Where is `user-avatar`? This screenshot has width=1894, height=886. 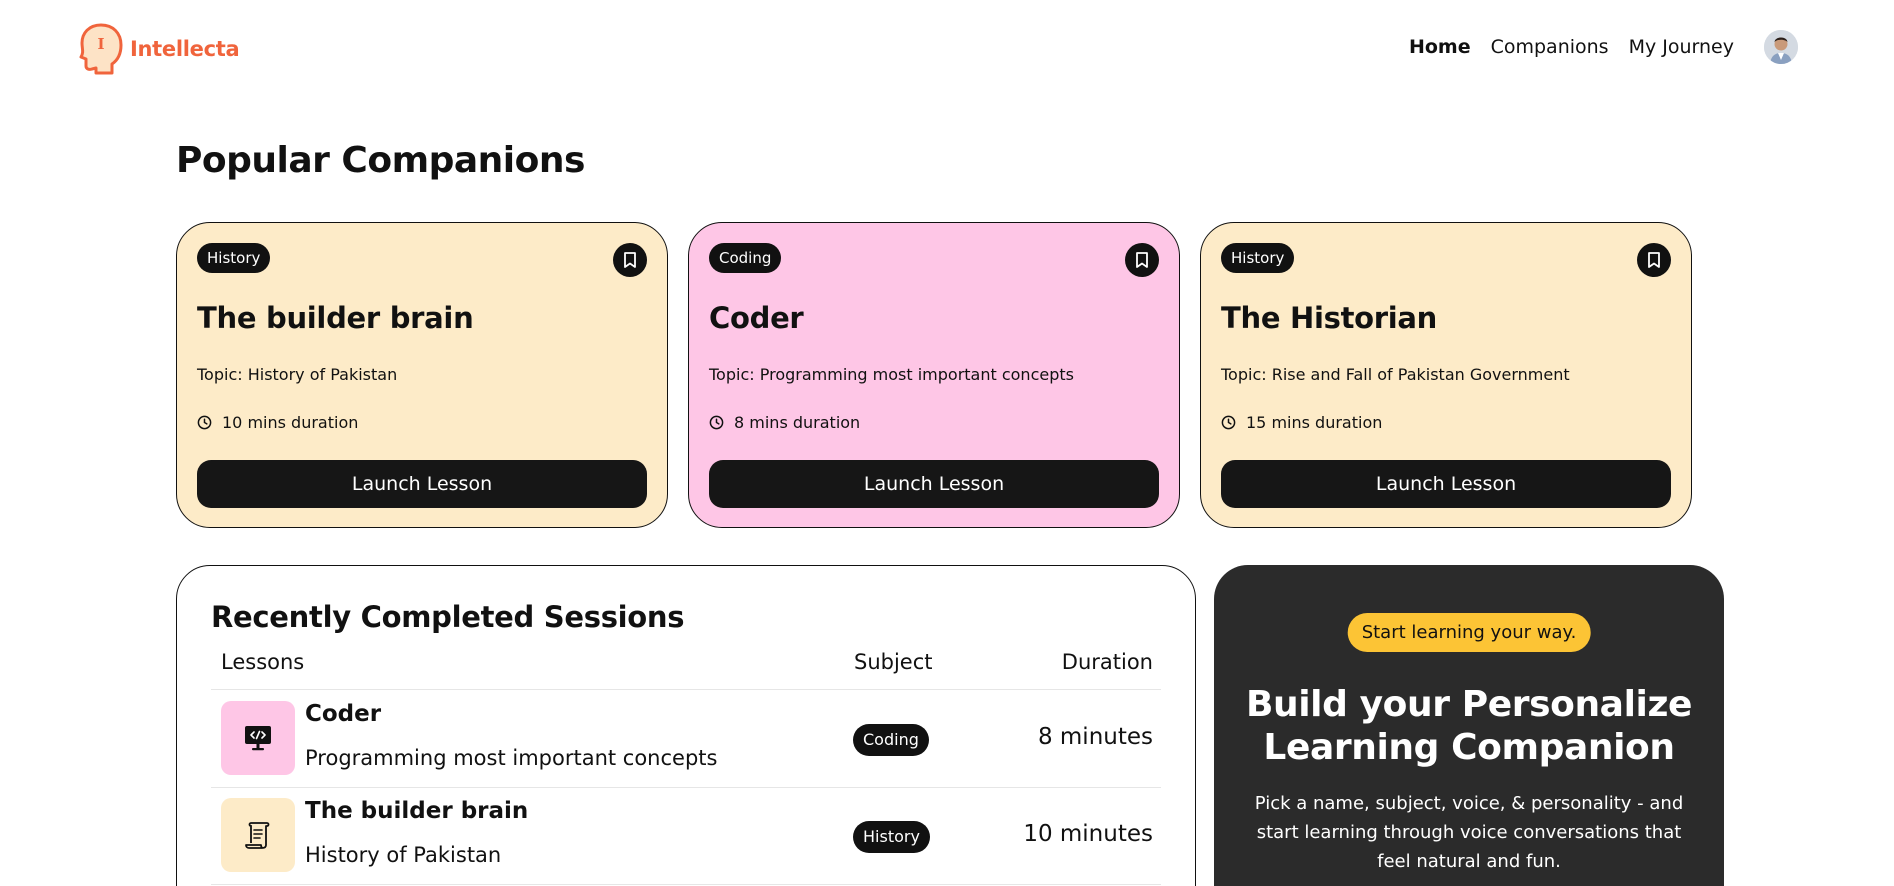 user-avatar is located at coordinates (1781, 47).